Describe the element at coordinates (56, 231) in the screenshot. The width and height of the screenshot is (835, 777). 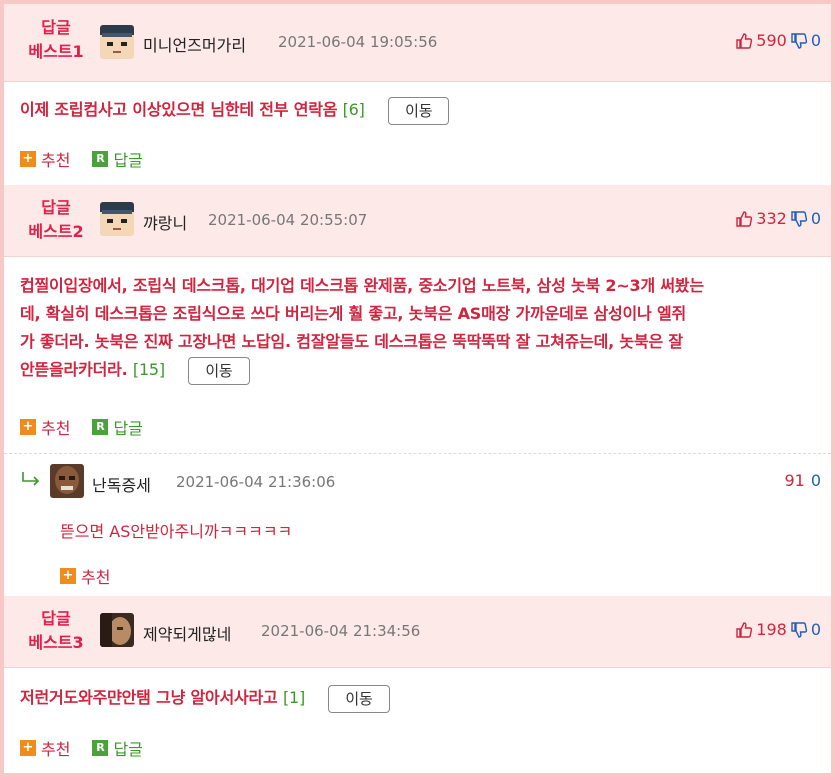
I see `badge-bottom-label: 베스트2` at that location.